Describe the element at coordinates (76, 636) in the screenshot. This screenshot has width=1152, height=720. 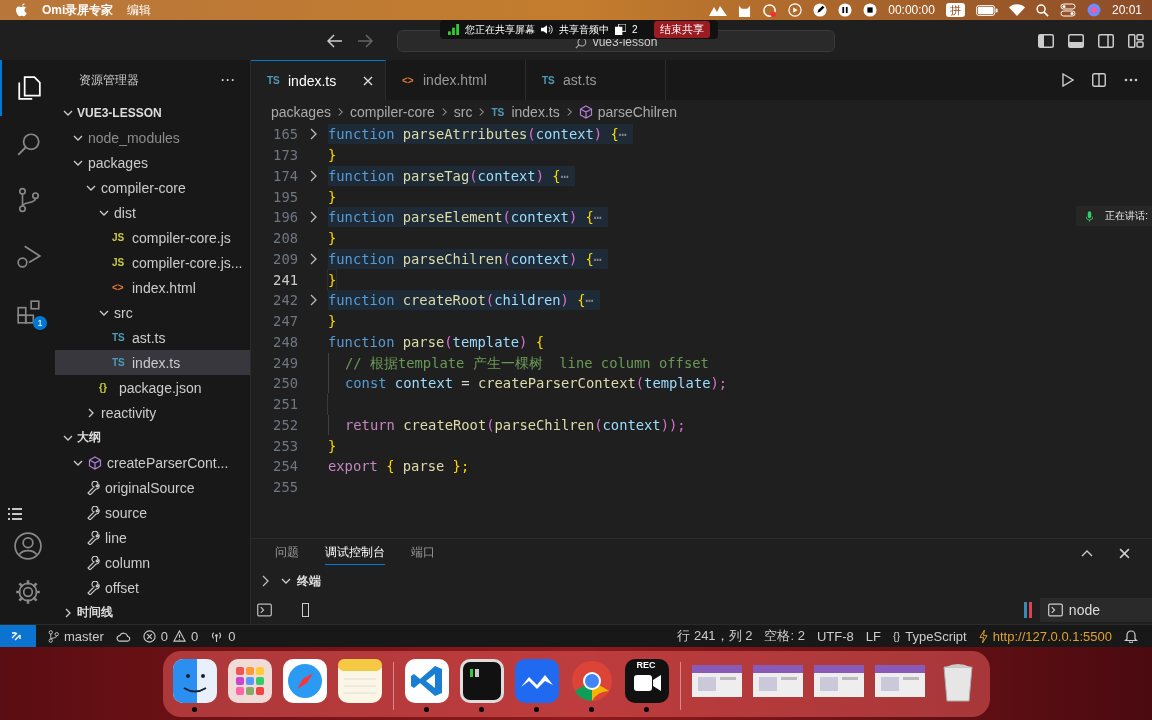
I see `branch-indicator: master` at that location.